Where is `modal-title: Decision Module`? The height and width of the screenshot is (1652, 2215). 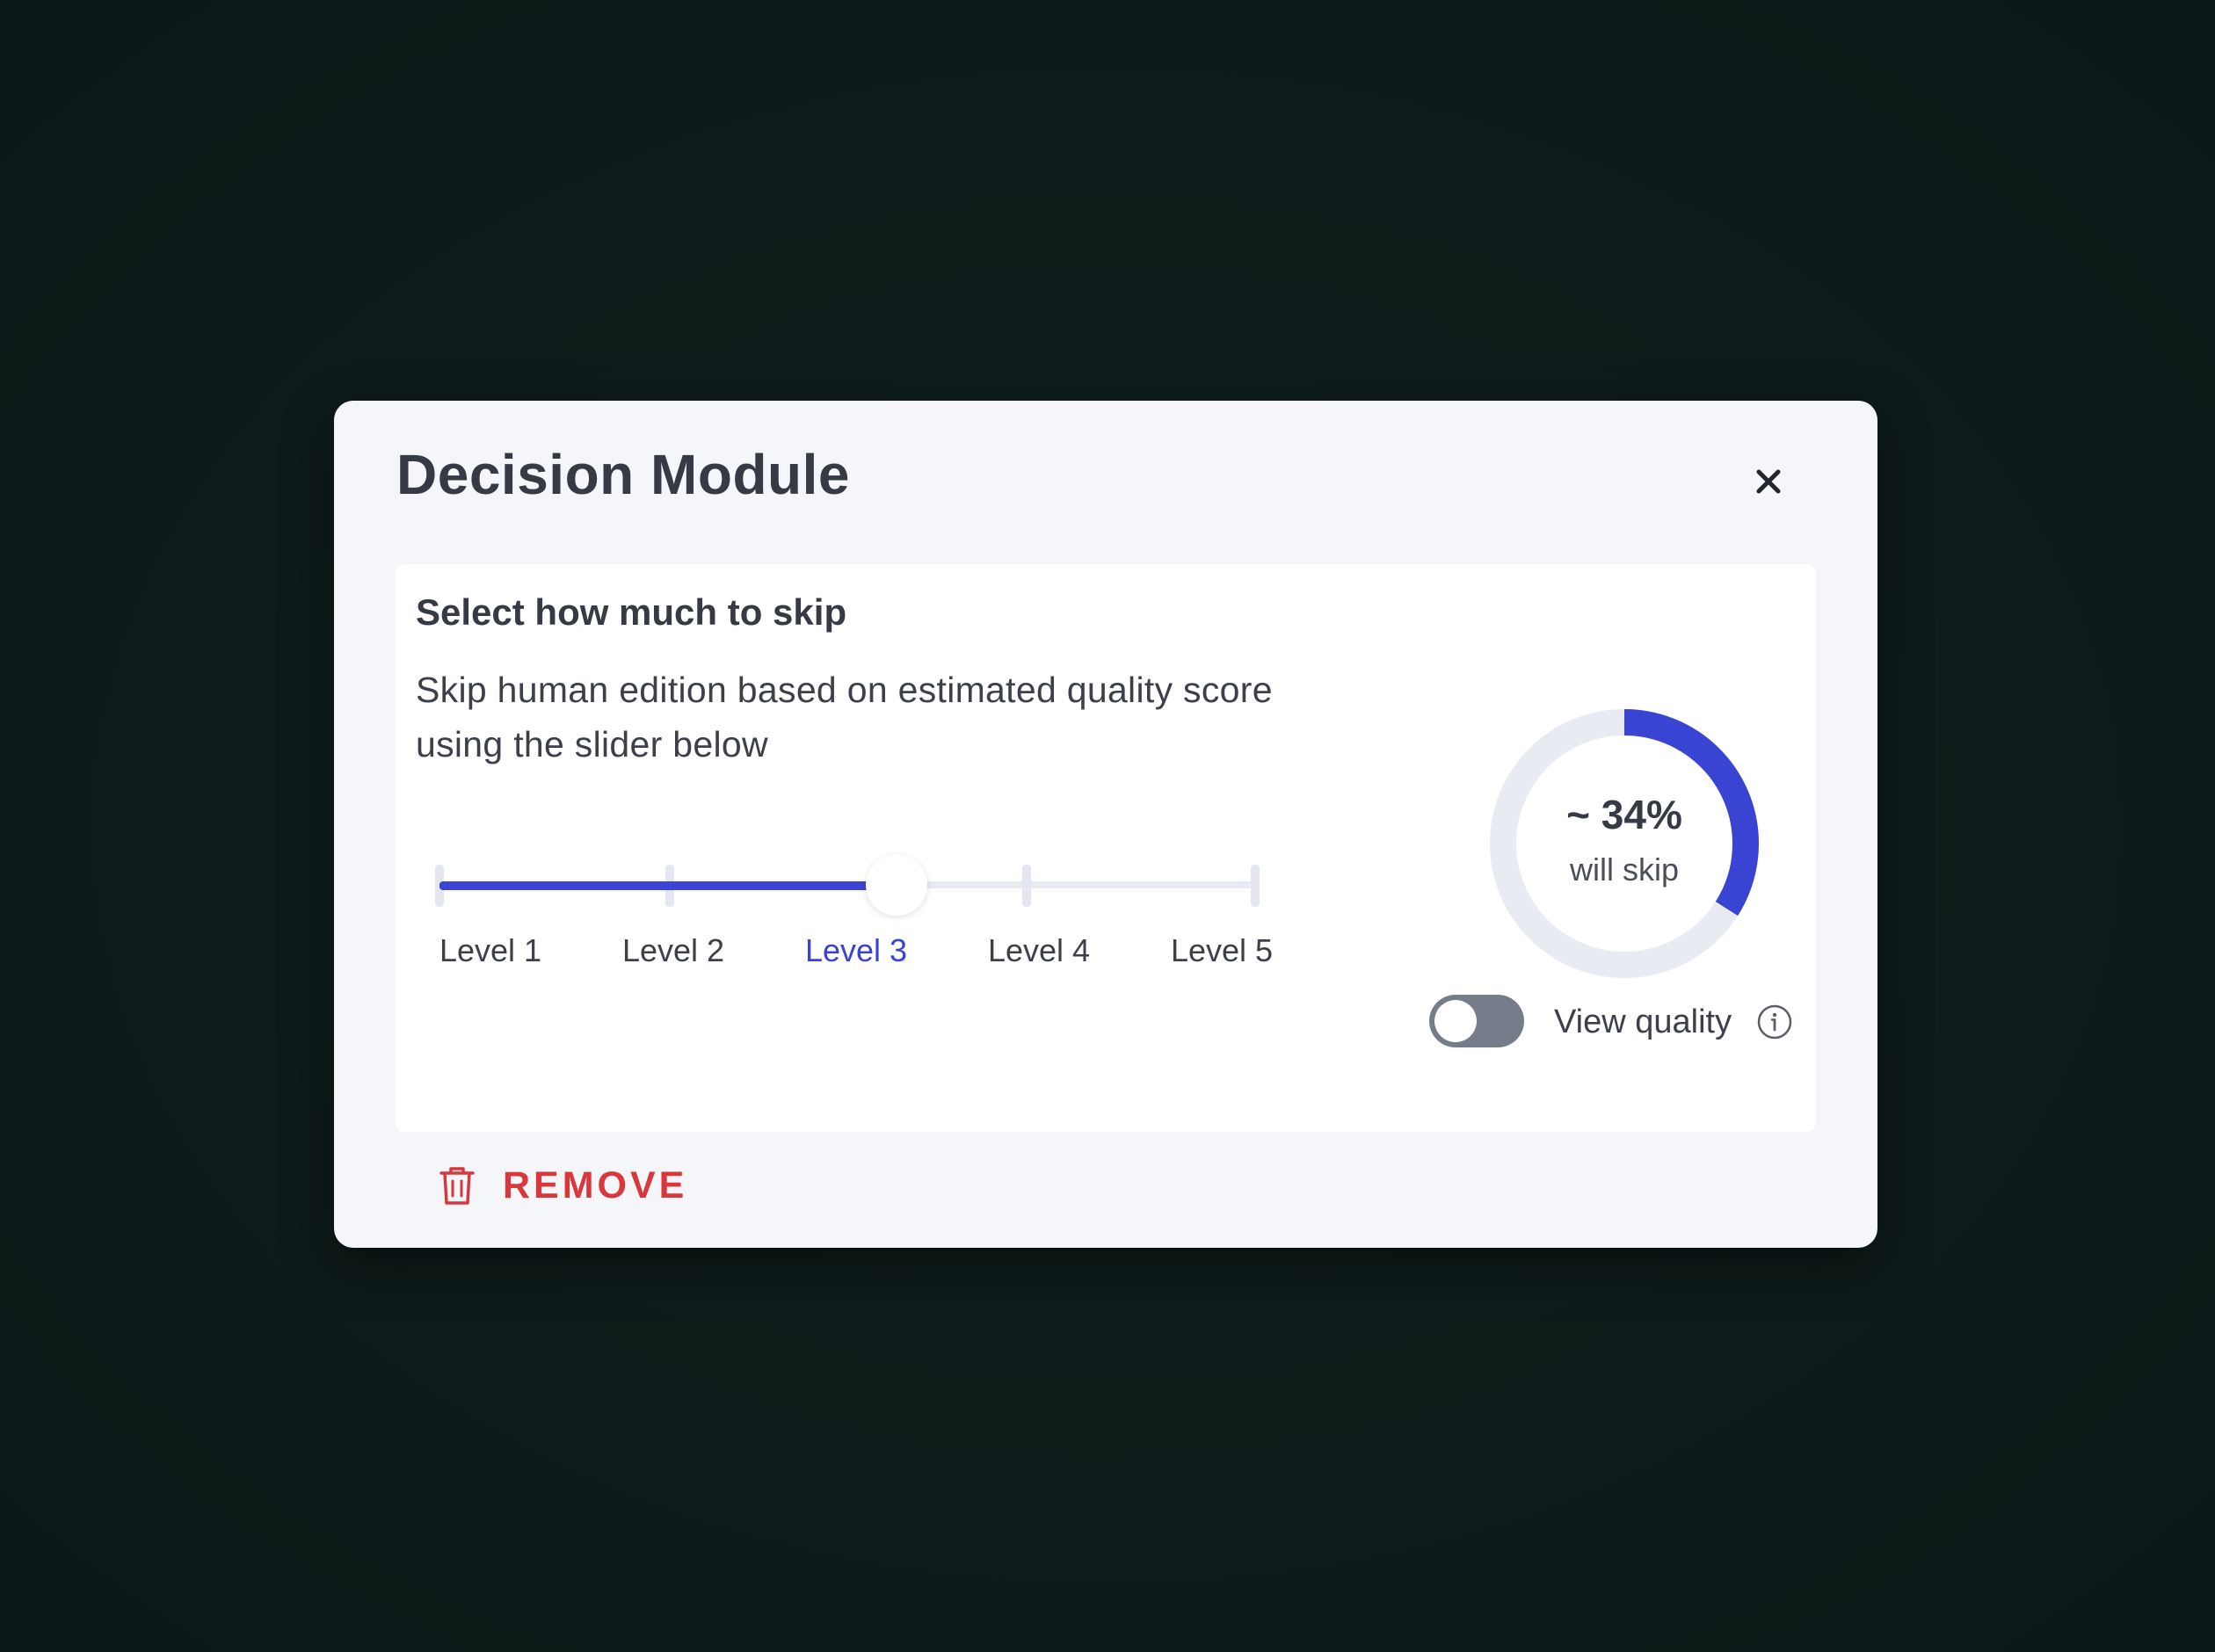
modal-title: Decision Module is located at coordinates (623, 474).